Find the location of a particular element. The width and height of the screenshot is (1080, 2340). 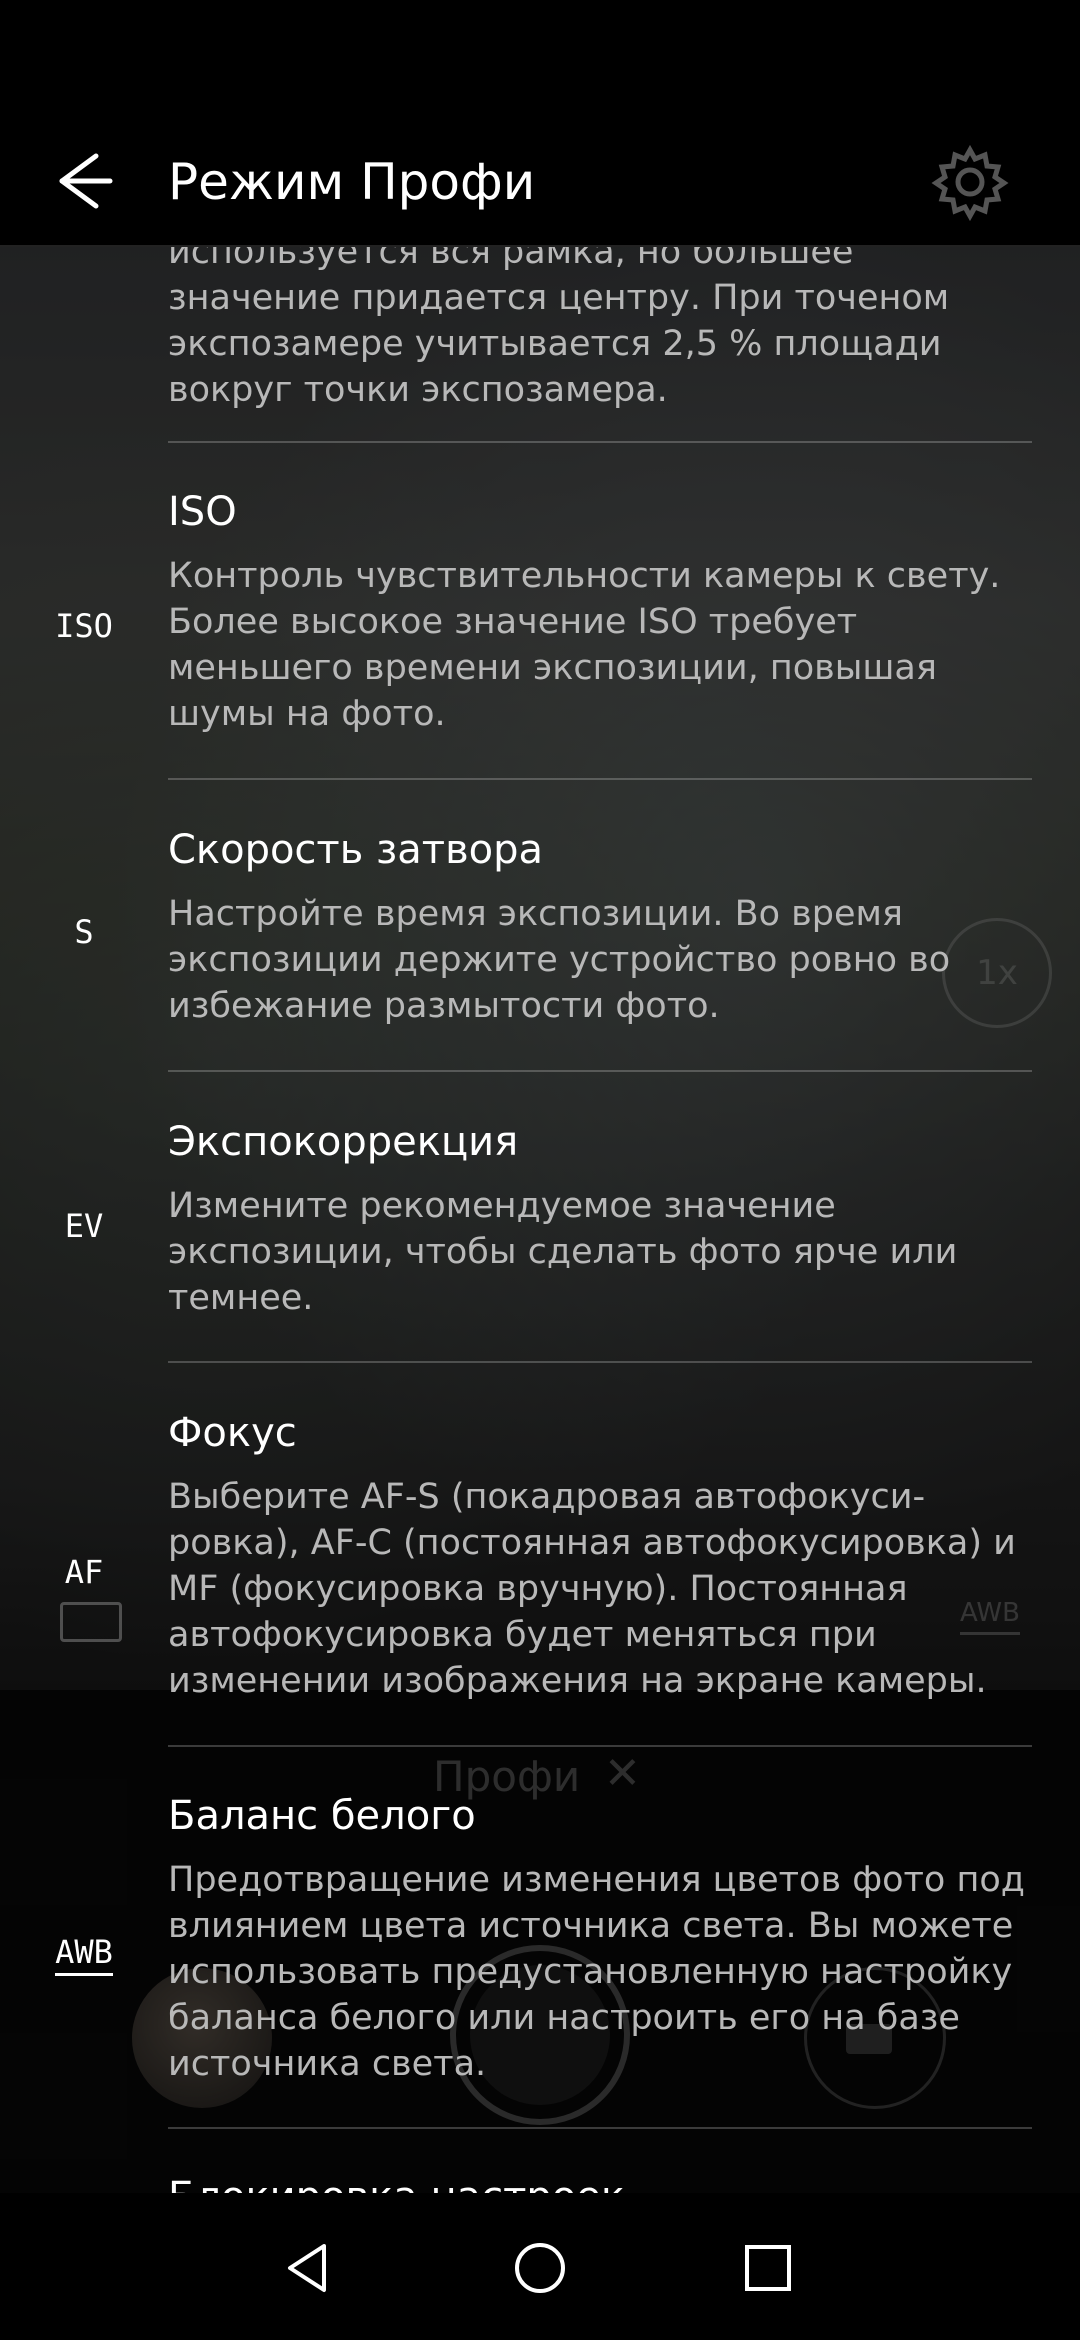

arrow-left-icon is located at coordinates (86, 181).